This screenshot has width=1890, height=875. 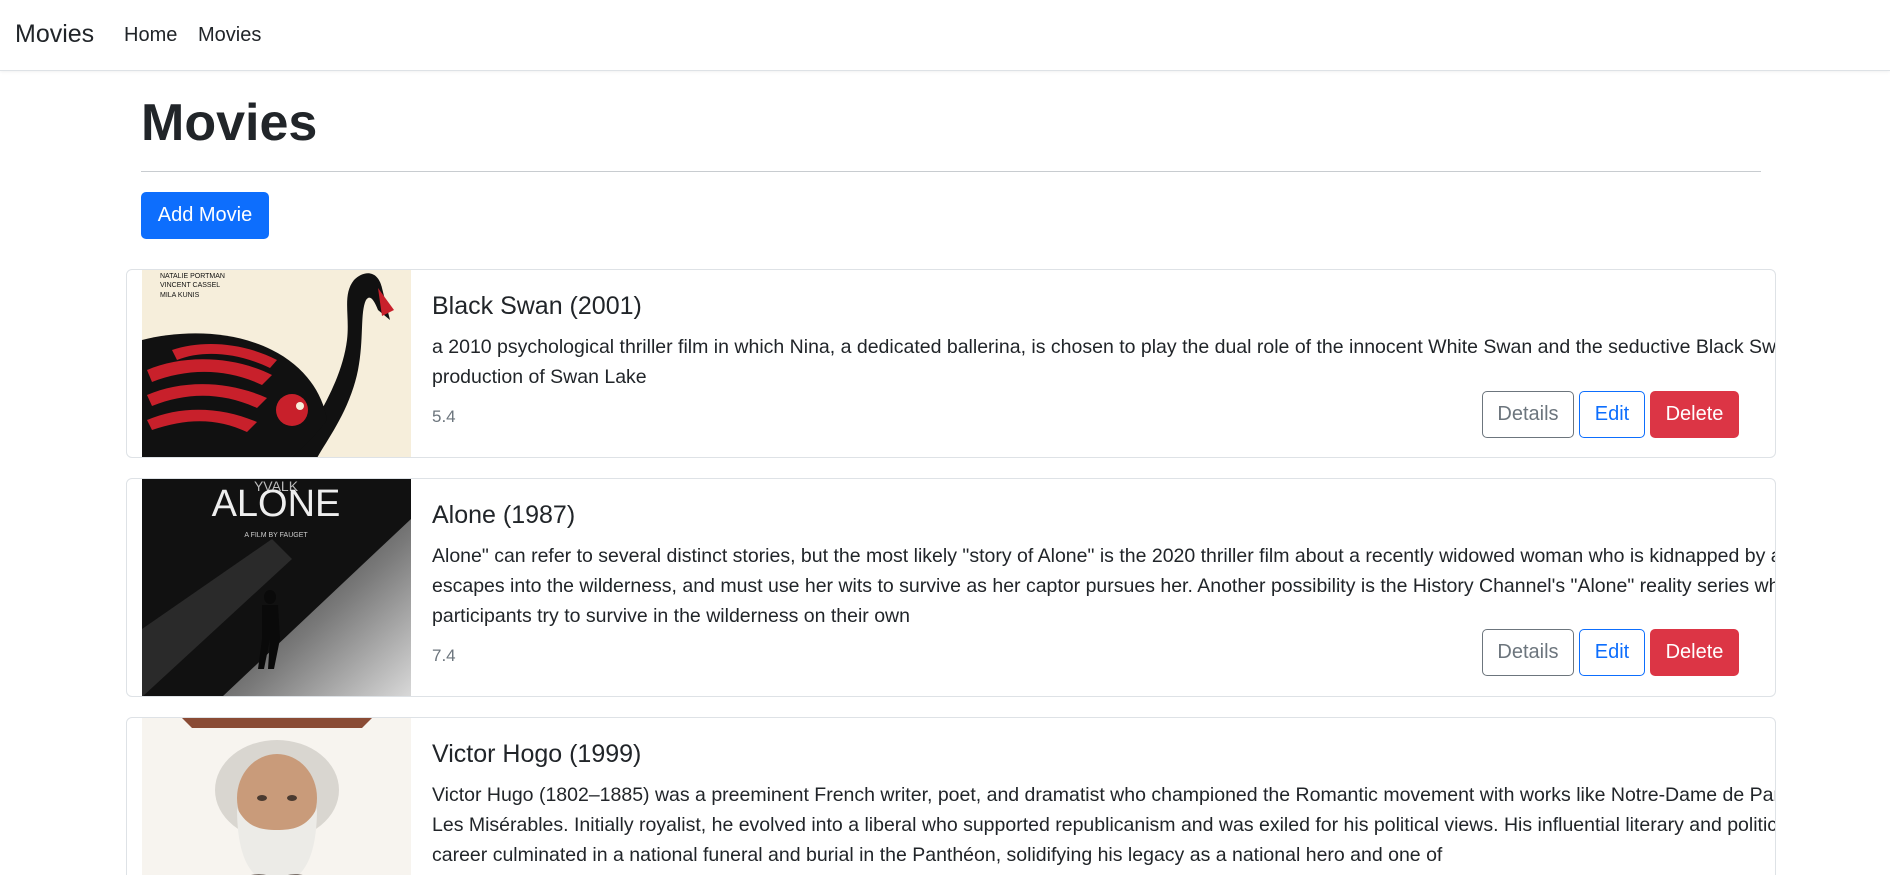 What do you see at coordinates (190, 285) in the screenshot?
I see `poster-credit: VINCENT CASSEL` at bounding box center [190, 285].